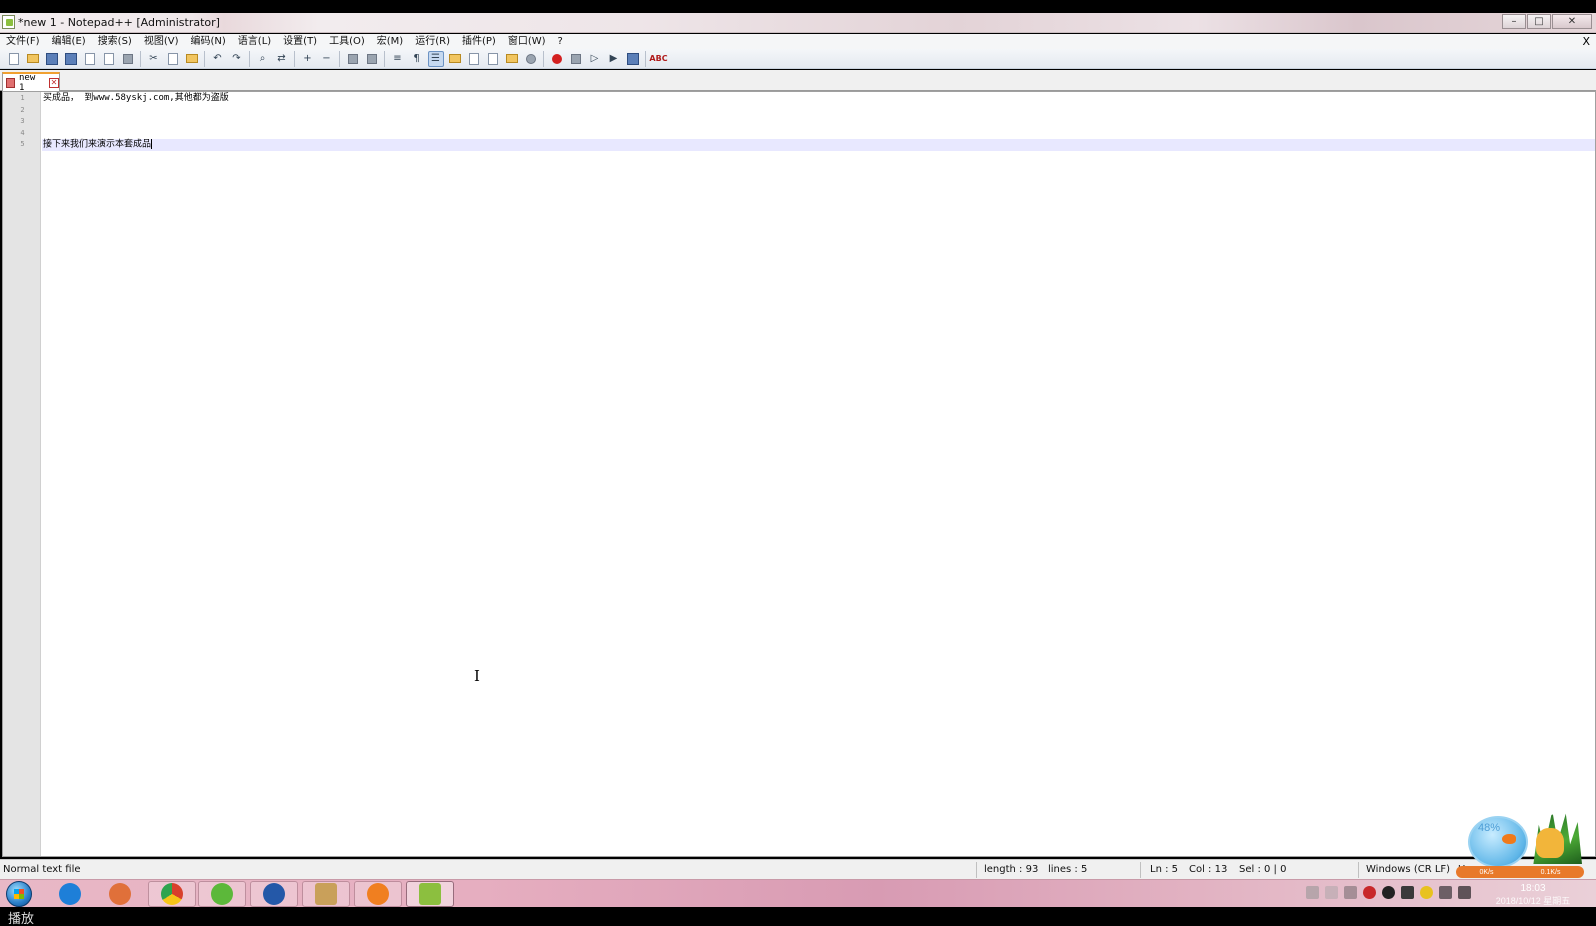 The image size is (1596, 926). I want to click on taskbar-cartoon-app, so click(378, 894).